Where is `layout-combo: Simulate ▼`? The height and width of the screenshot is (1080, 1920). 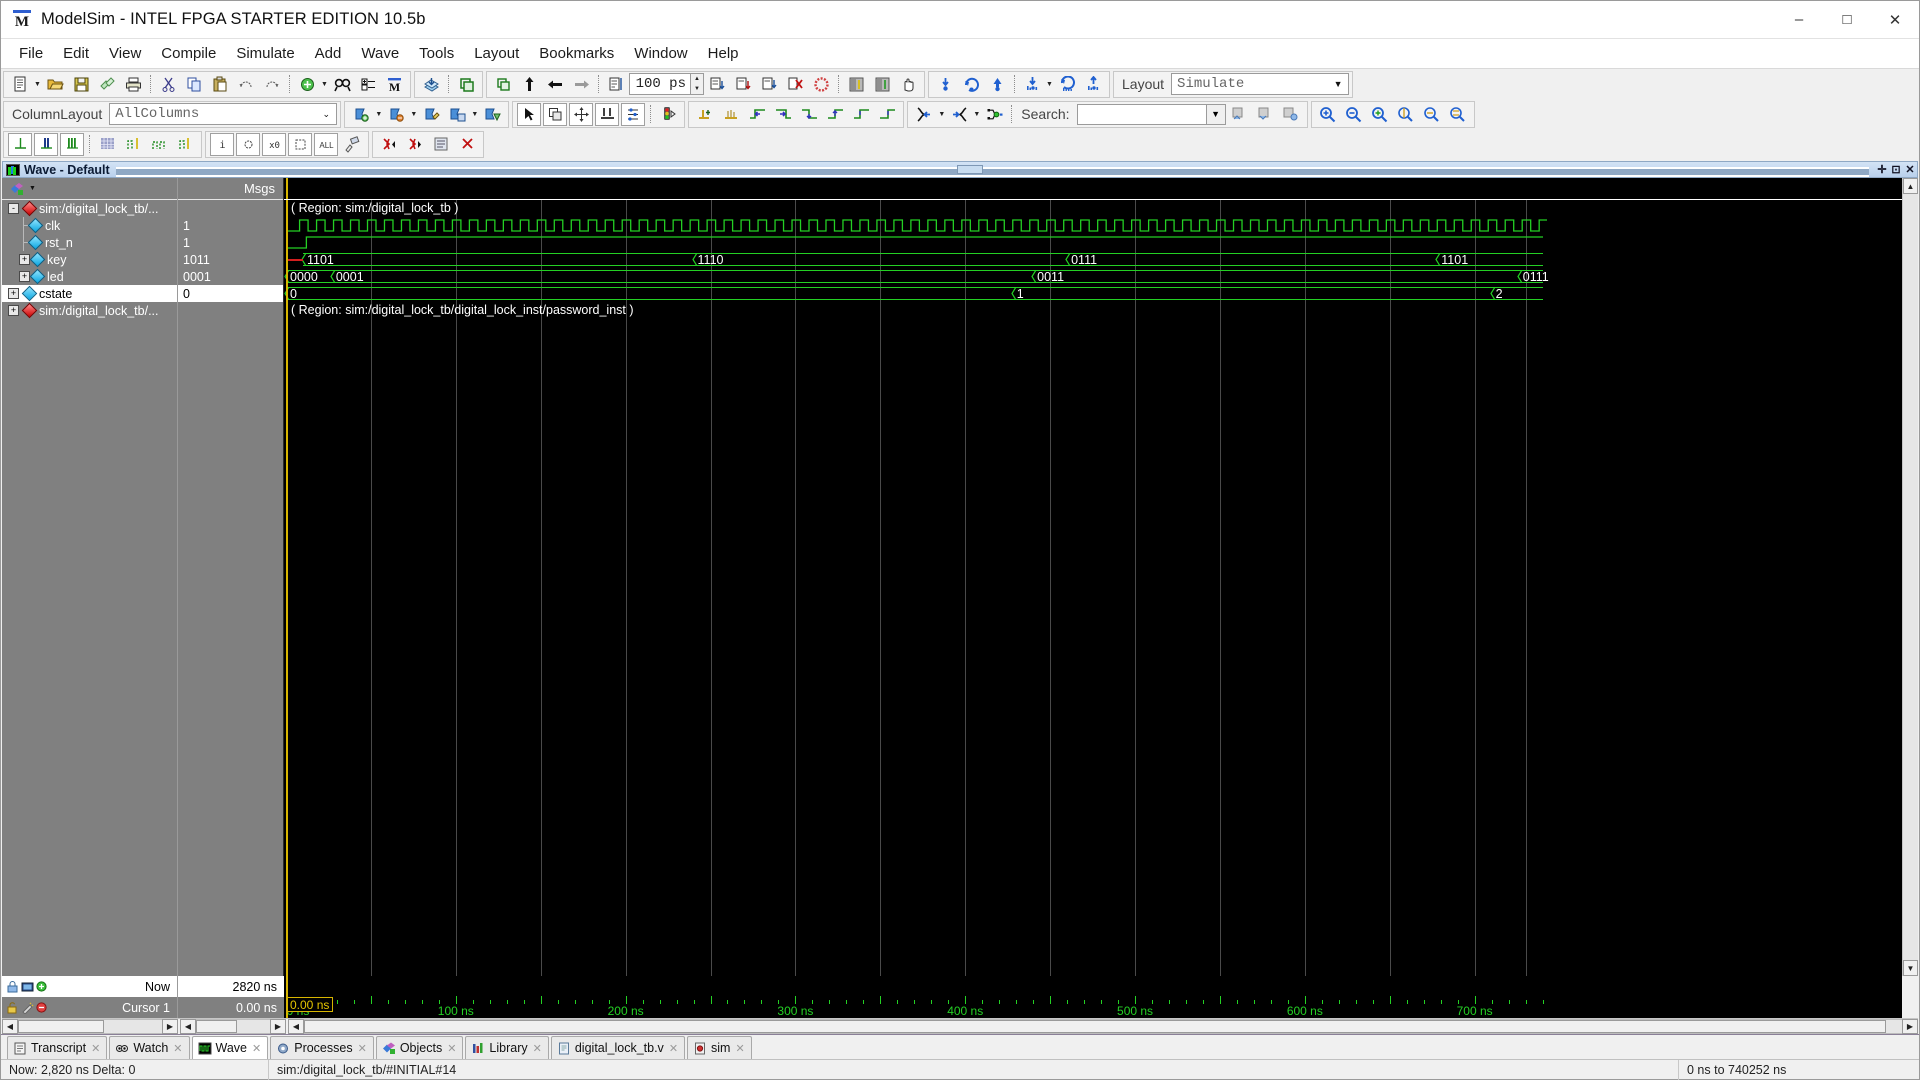
layout-combo: Simulate ▼ is located at coordinates (1260, 84).